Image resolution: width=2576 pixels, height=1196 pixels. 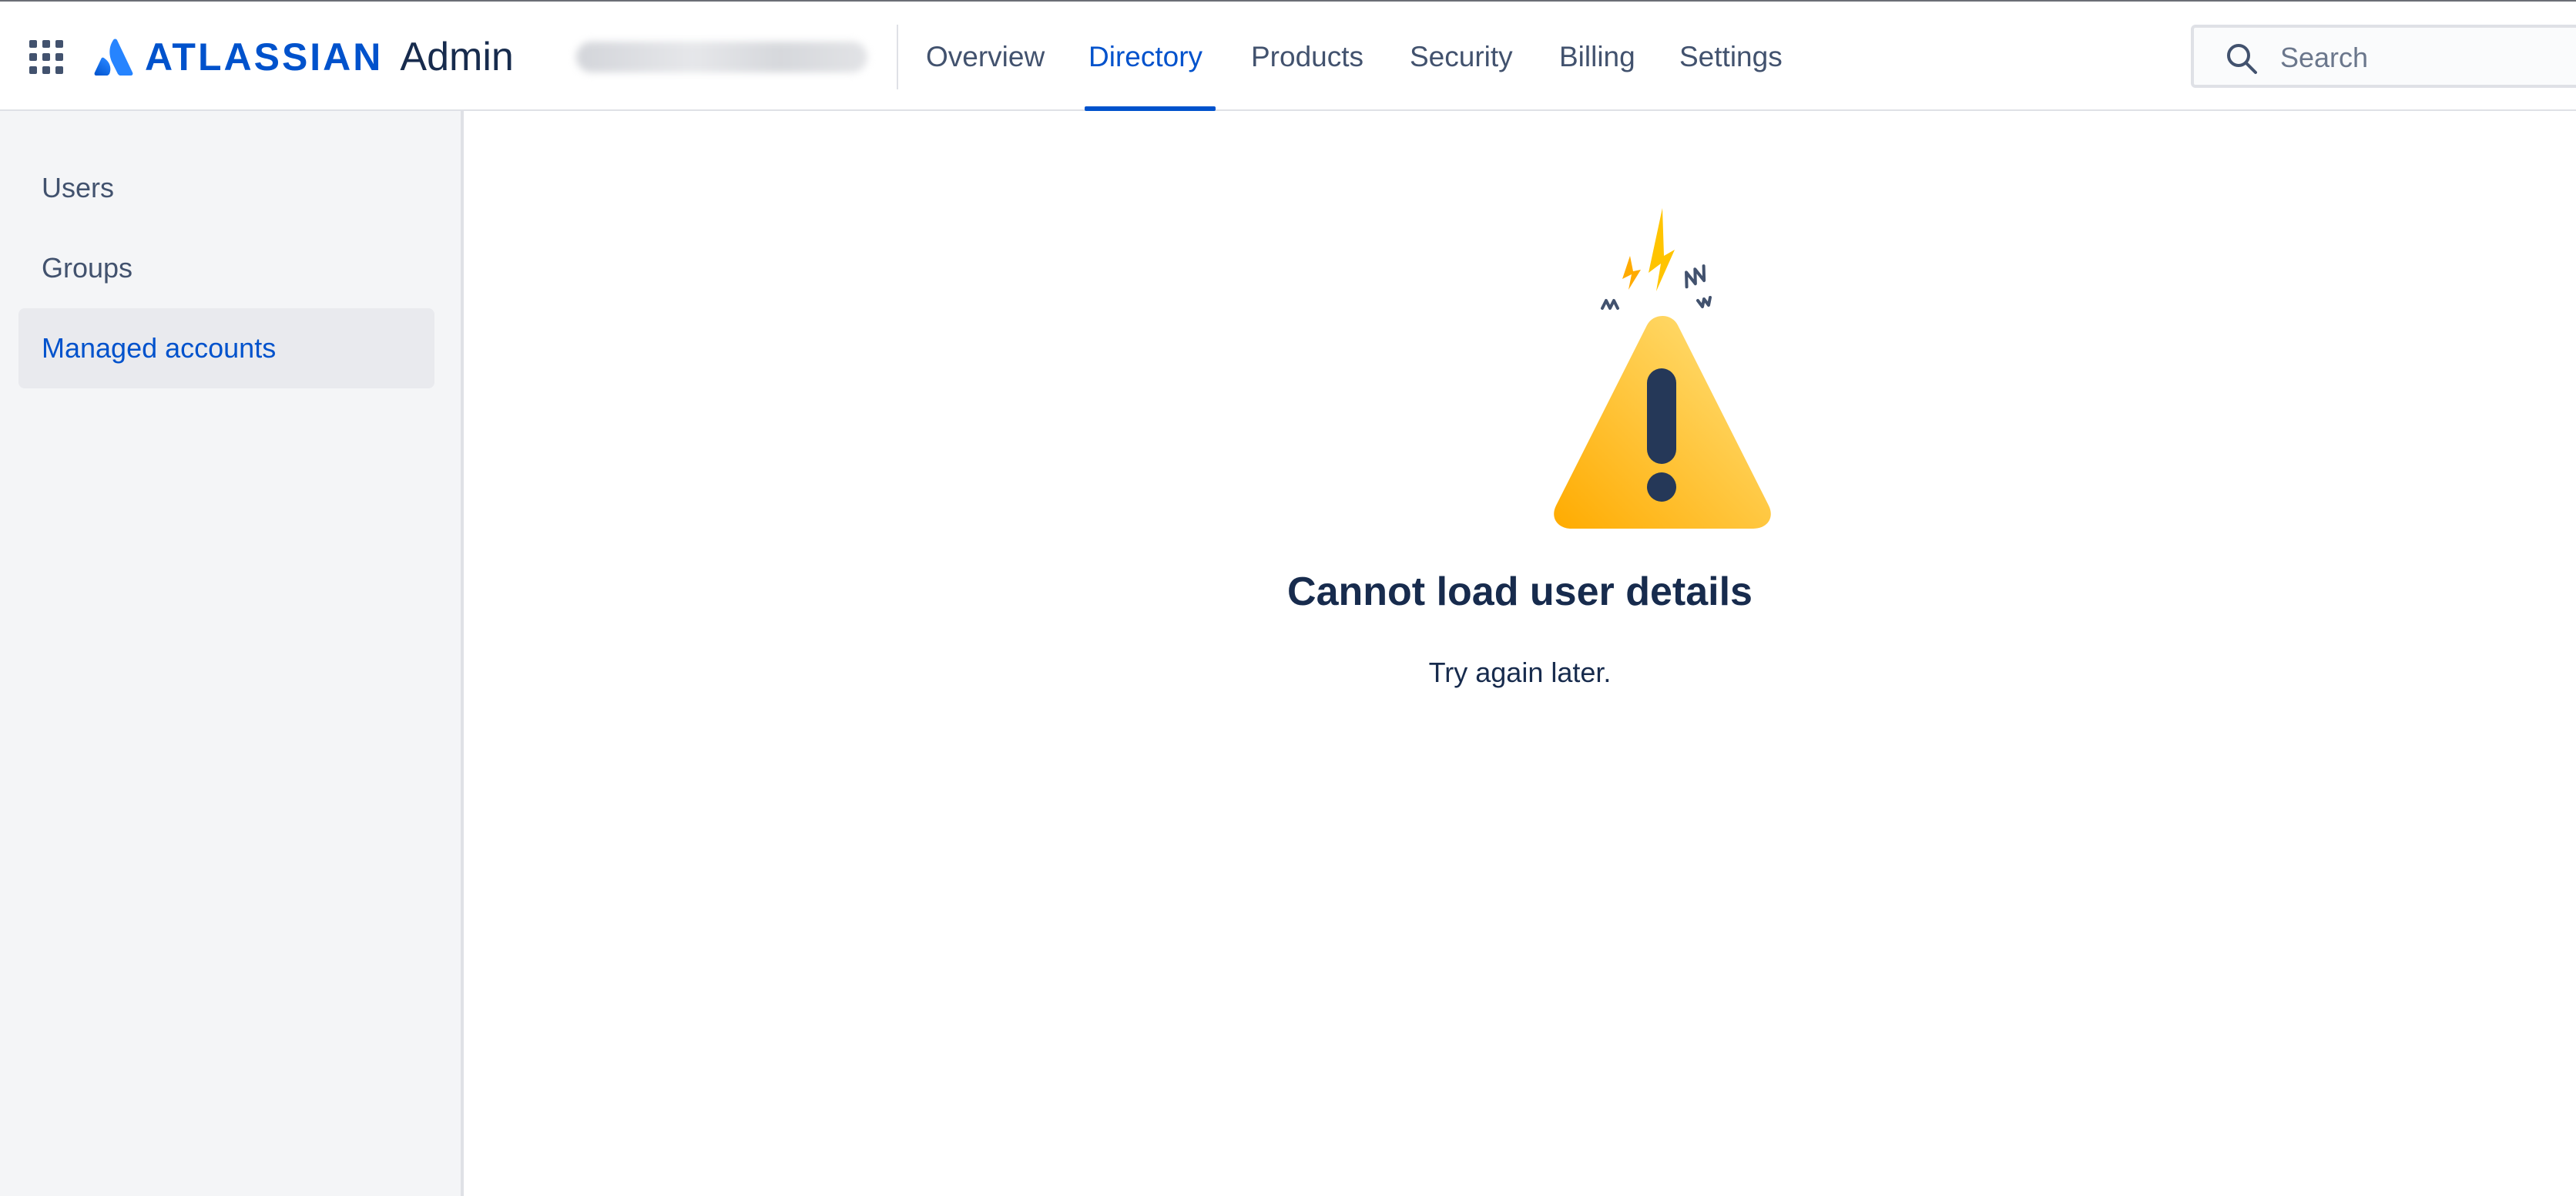 I want to click on tab-overview: Overview, so click(x=985, y=57).